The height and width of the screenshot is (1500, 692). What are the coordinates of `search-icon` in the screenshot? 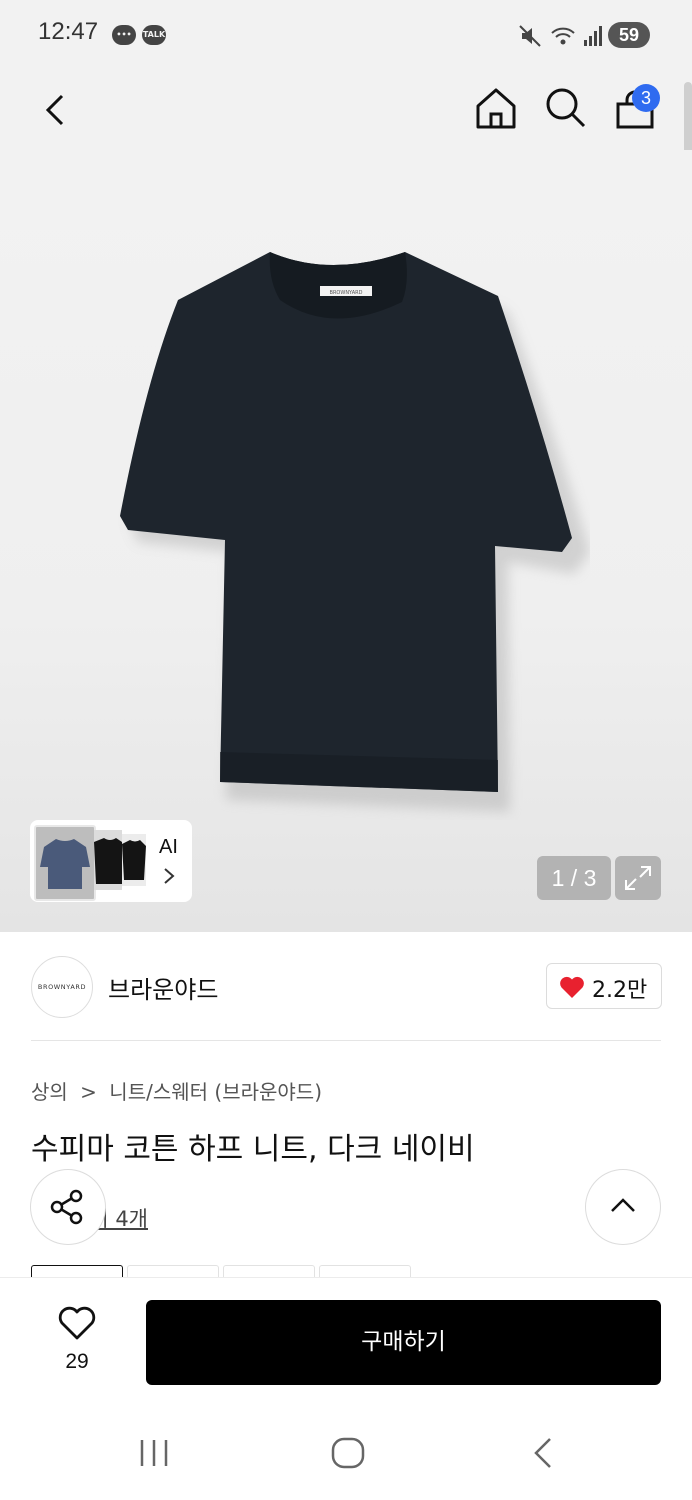 It's located at (566, 108).